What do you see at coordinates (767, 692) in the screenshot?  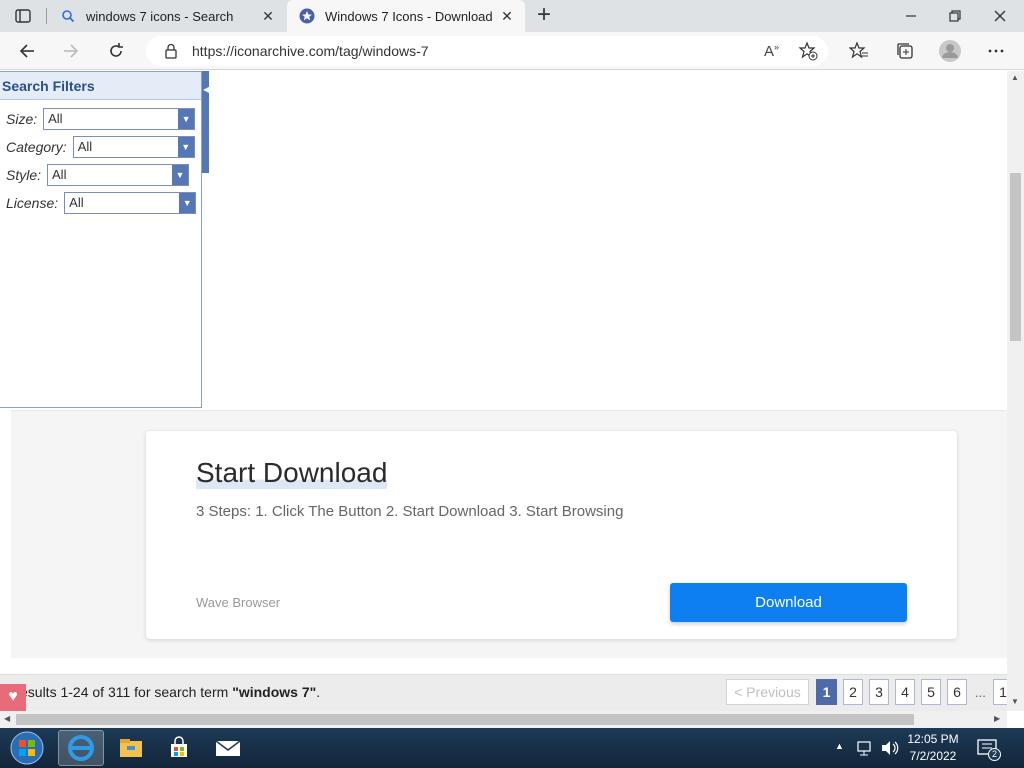 I see `previous-page-button: < Previous` at bounding box center [767, 692].